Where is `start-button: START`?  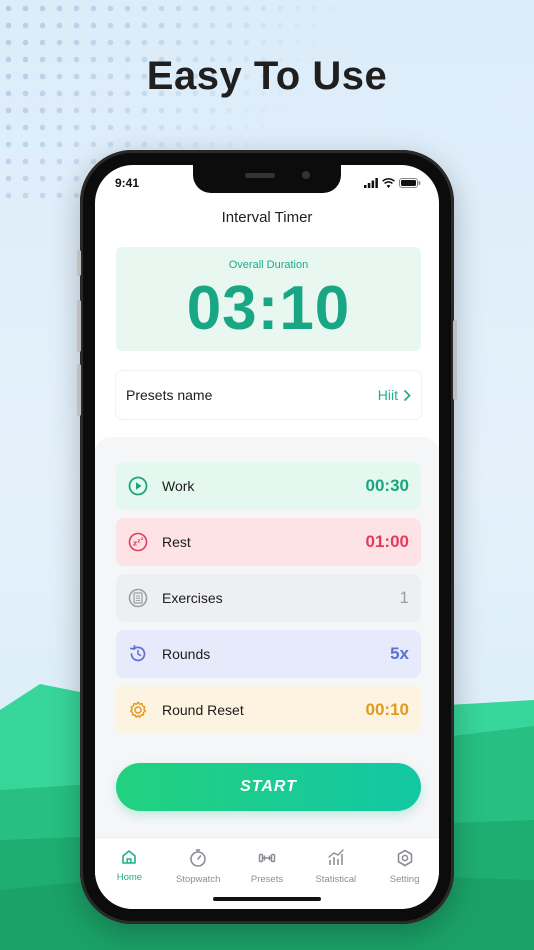 start-button: START is located at coordinates (268, 787).